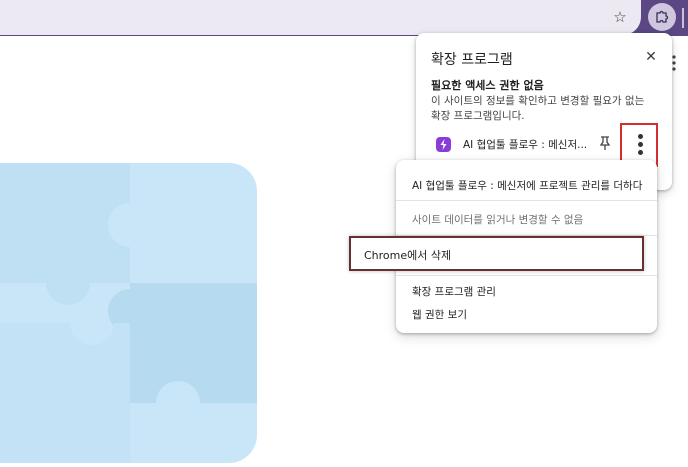 This screenshot has width=688, height=467. Describe the element at coordinates (439, 314) in the screenshot. I see `menu-view-web-permissions: 웹 권한 보기` at that location.